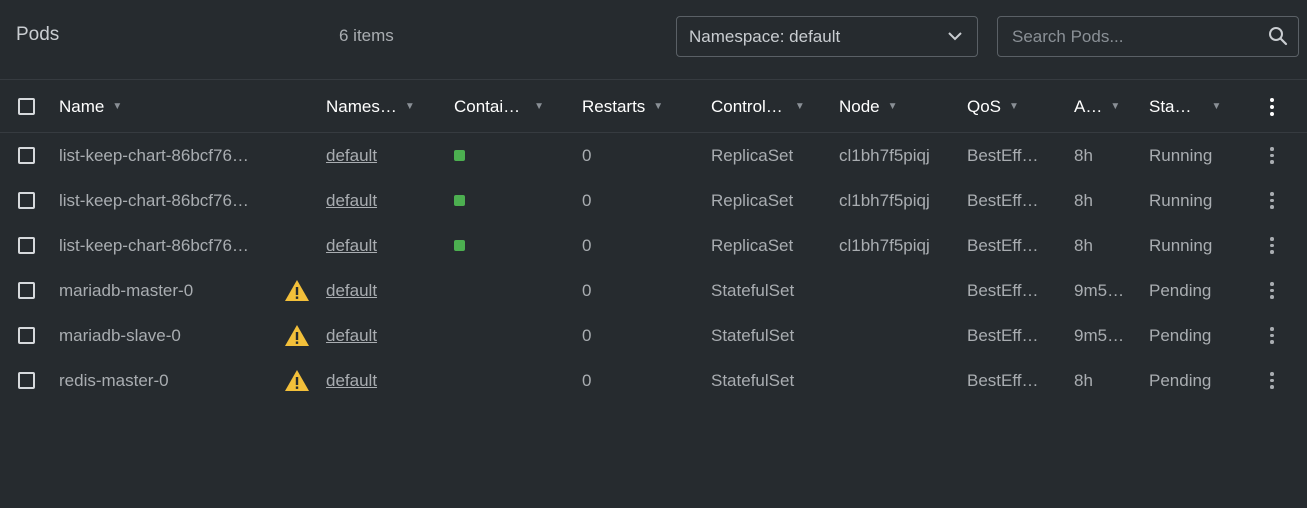 The width and height of the screenshot is (1307, 508). I want to click on search-input, so click(1148, 36).